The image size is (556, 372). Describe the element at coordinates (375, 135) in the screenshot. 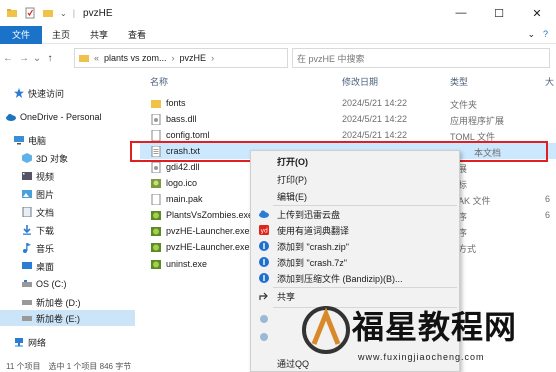

I see `file-date: 2024/5/21 14:22` at that location.